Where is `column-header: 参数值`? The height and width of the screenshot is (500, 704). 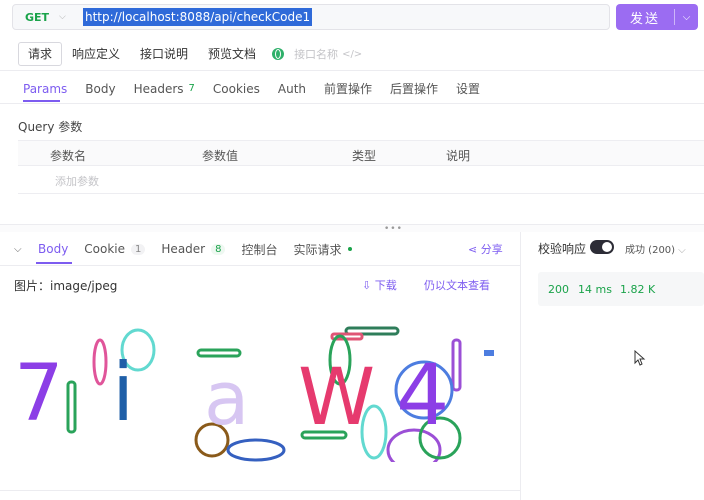 column-header: 参数值 is located at coordinates (220, 156).